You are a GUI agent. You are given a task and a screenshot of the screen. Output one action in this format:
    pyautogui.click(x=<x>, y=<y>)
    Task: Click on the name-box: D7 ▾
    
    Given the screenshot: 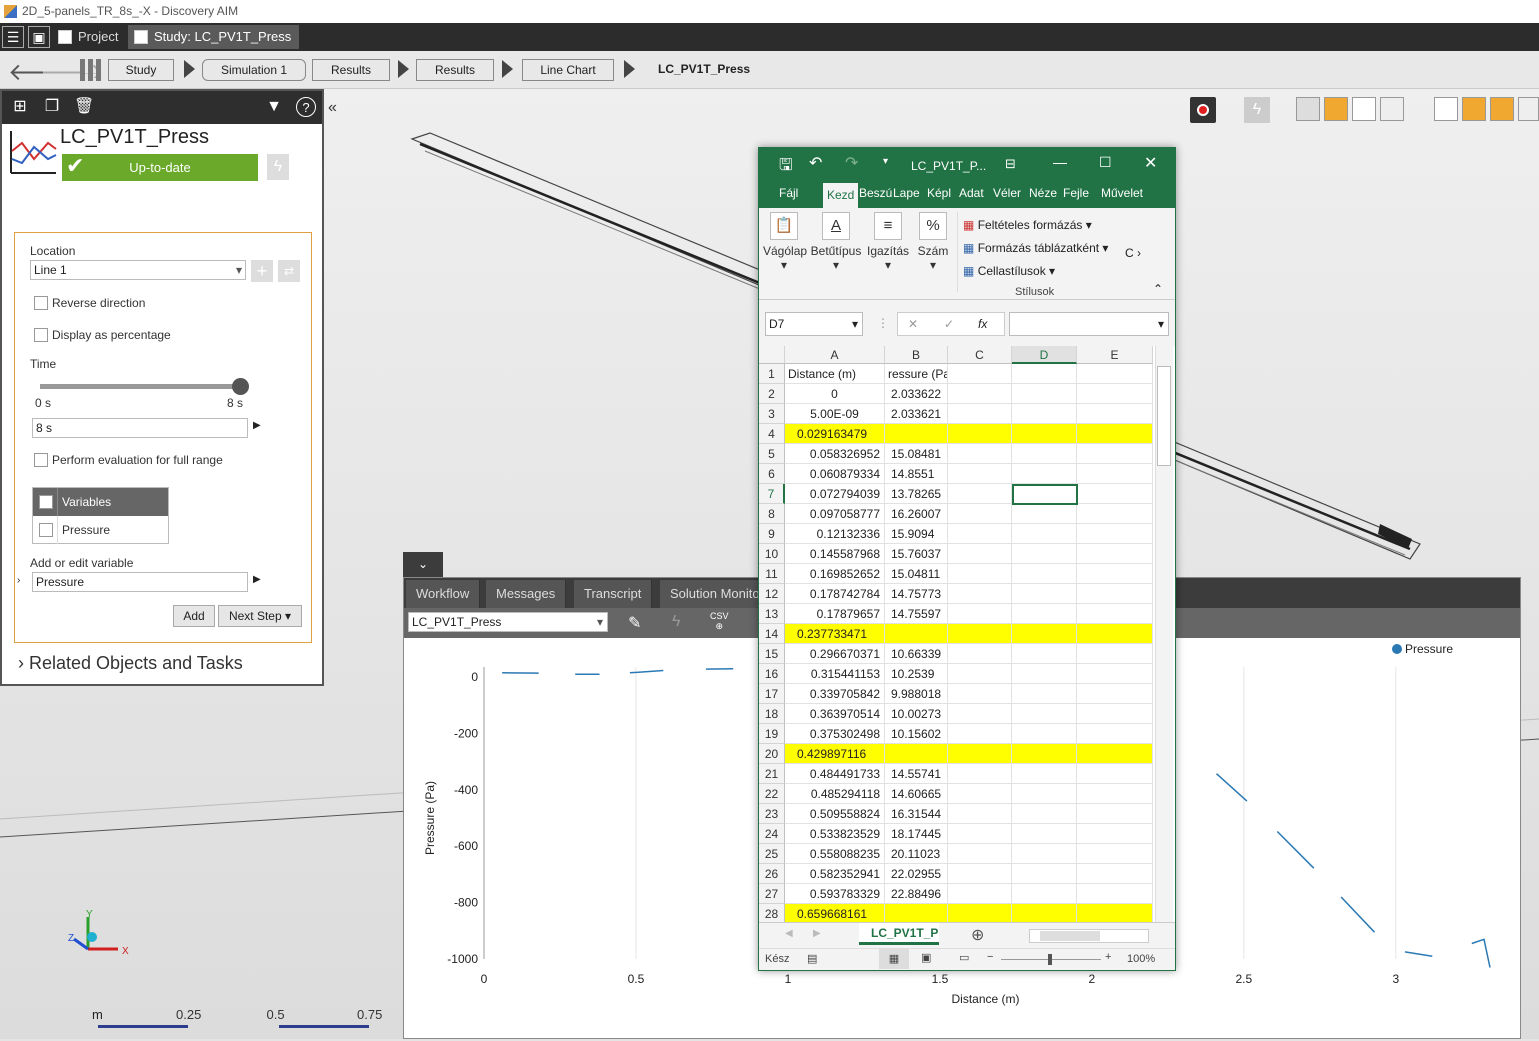 What is the action you would take?
    pyautogui.click(x=814, y=324)
    